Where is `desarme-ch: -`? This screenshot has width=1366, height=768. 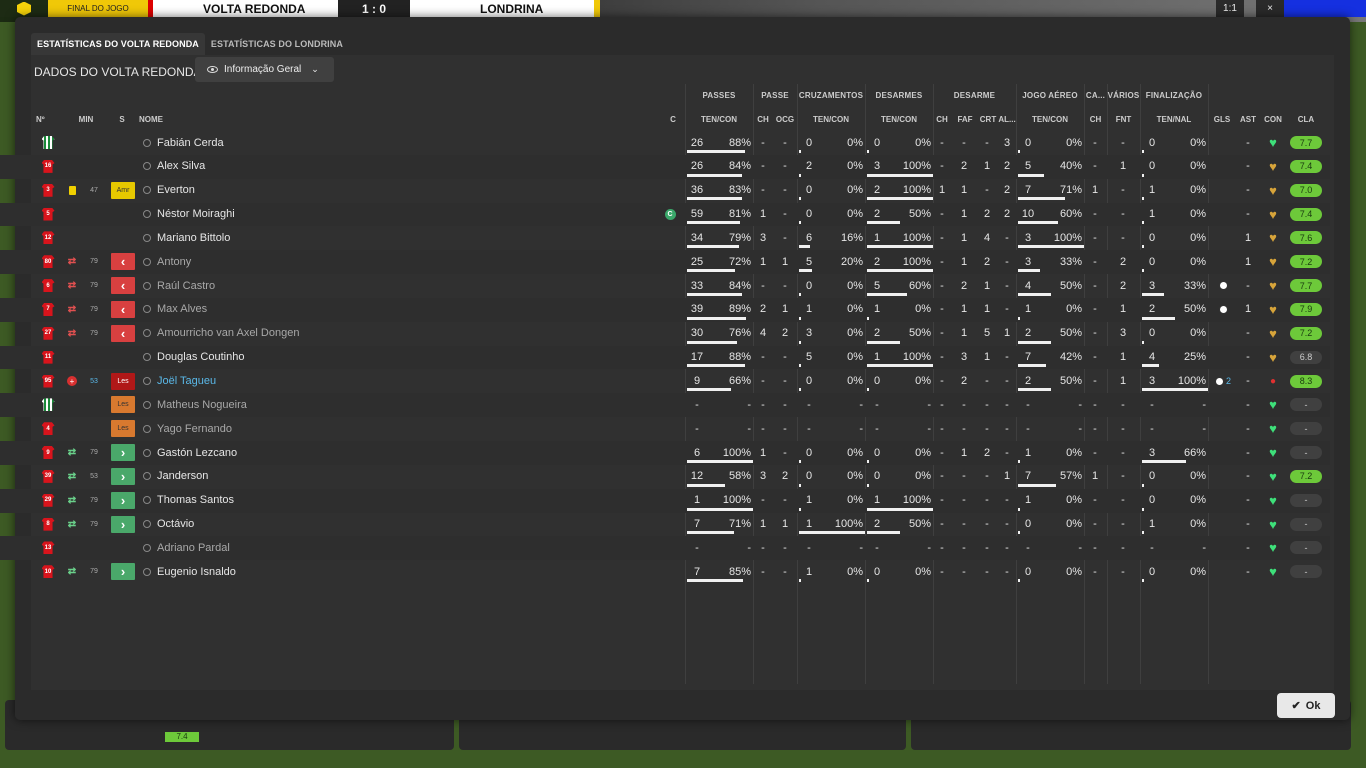
desarme-ch: - is located at coordinates (942, 404).